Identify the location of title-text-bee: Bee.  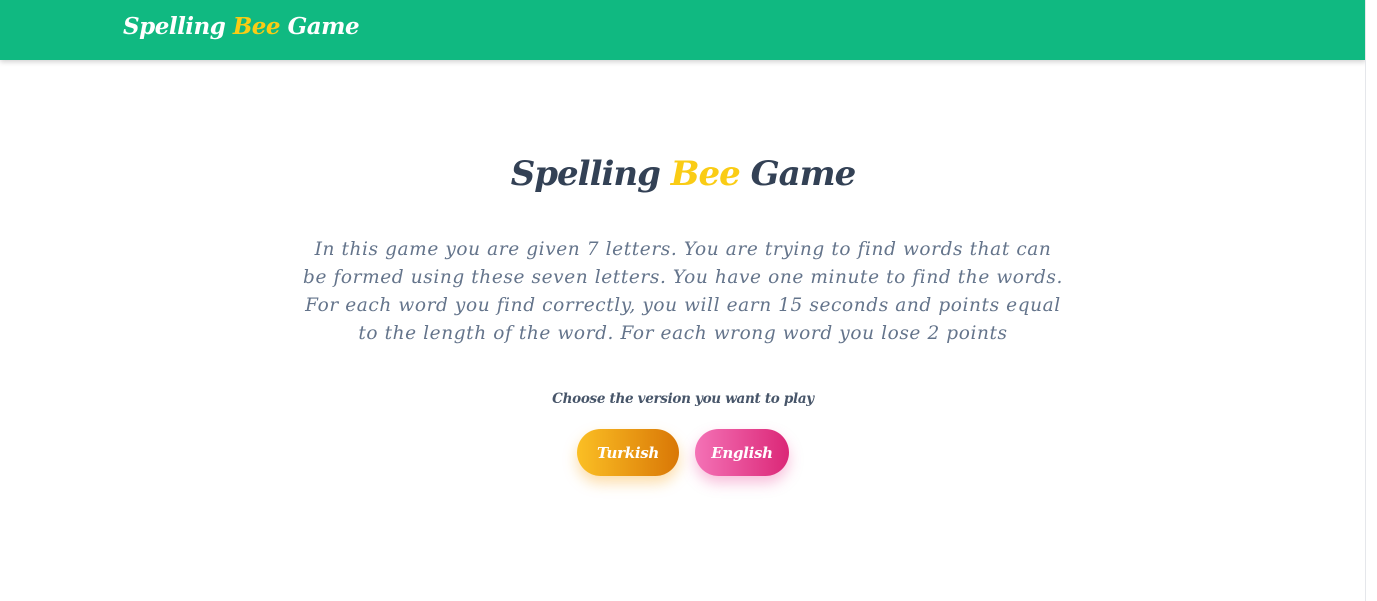
(705, 174).